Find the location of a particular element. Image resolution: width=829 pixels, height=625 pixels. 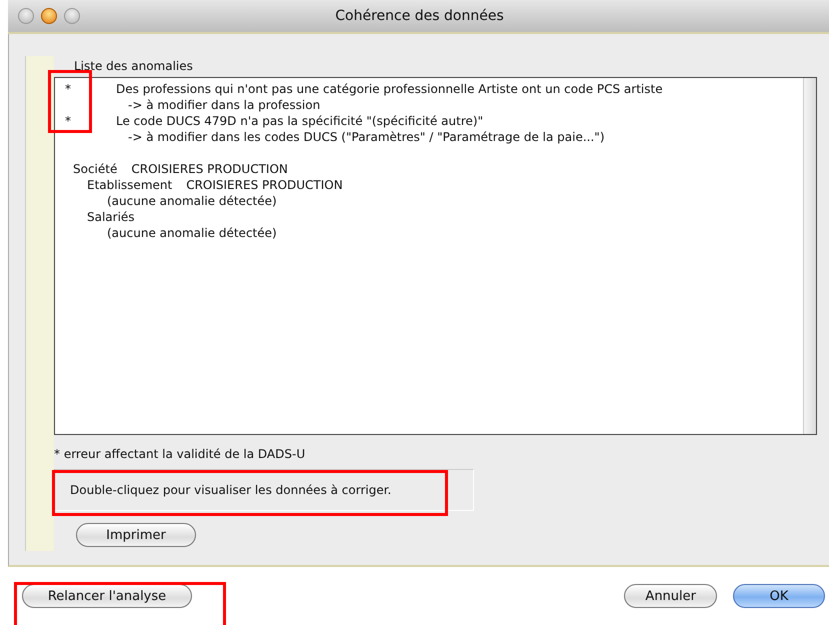

annotation-box is located at coordinates (70, 101).